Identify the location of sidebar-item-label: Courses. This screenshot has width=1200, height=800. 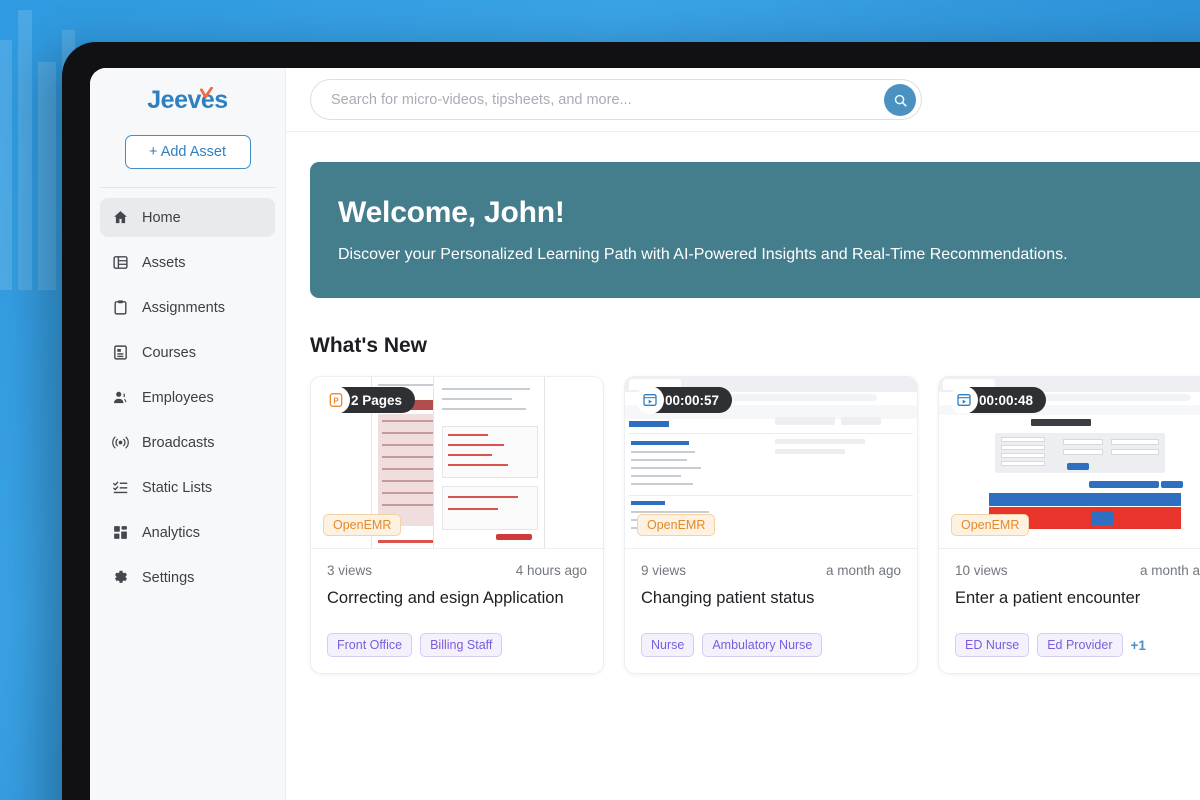
(169, 352).